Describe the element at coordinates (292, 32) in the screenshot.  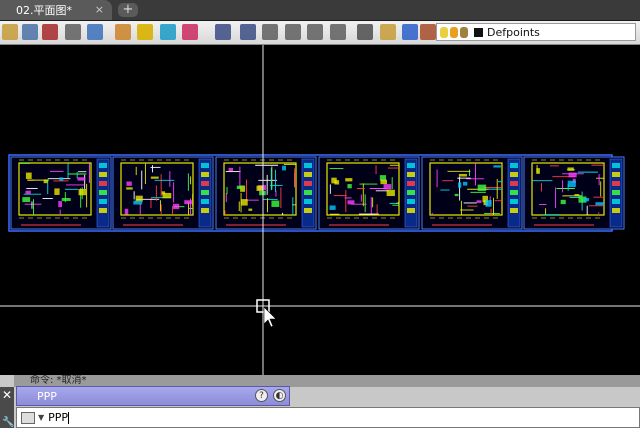
I see `zoom-icon` at that location.